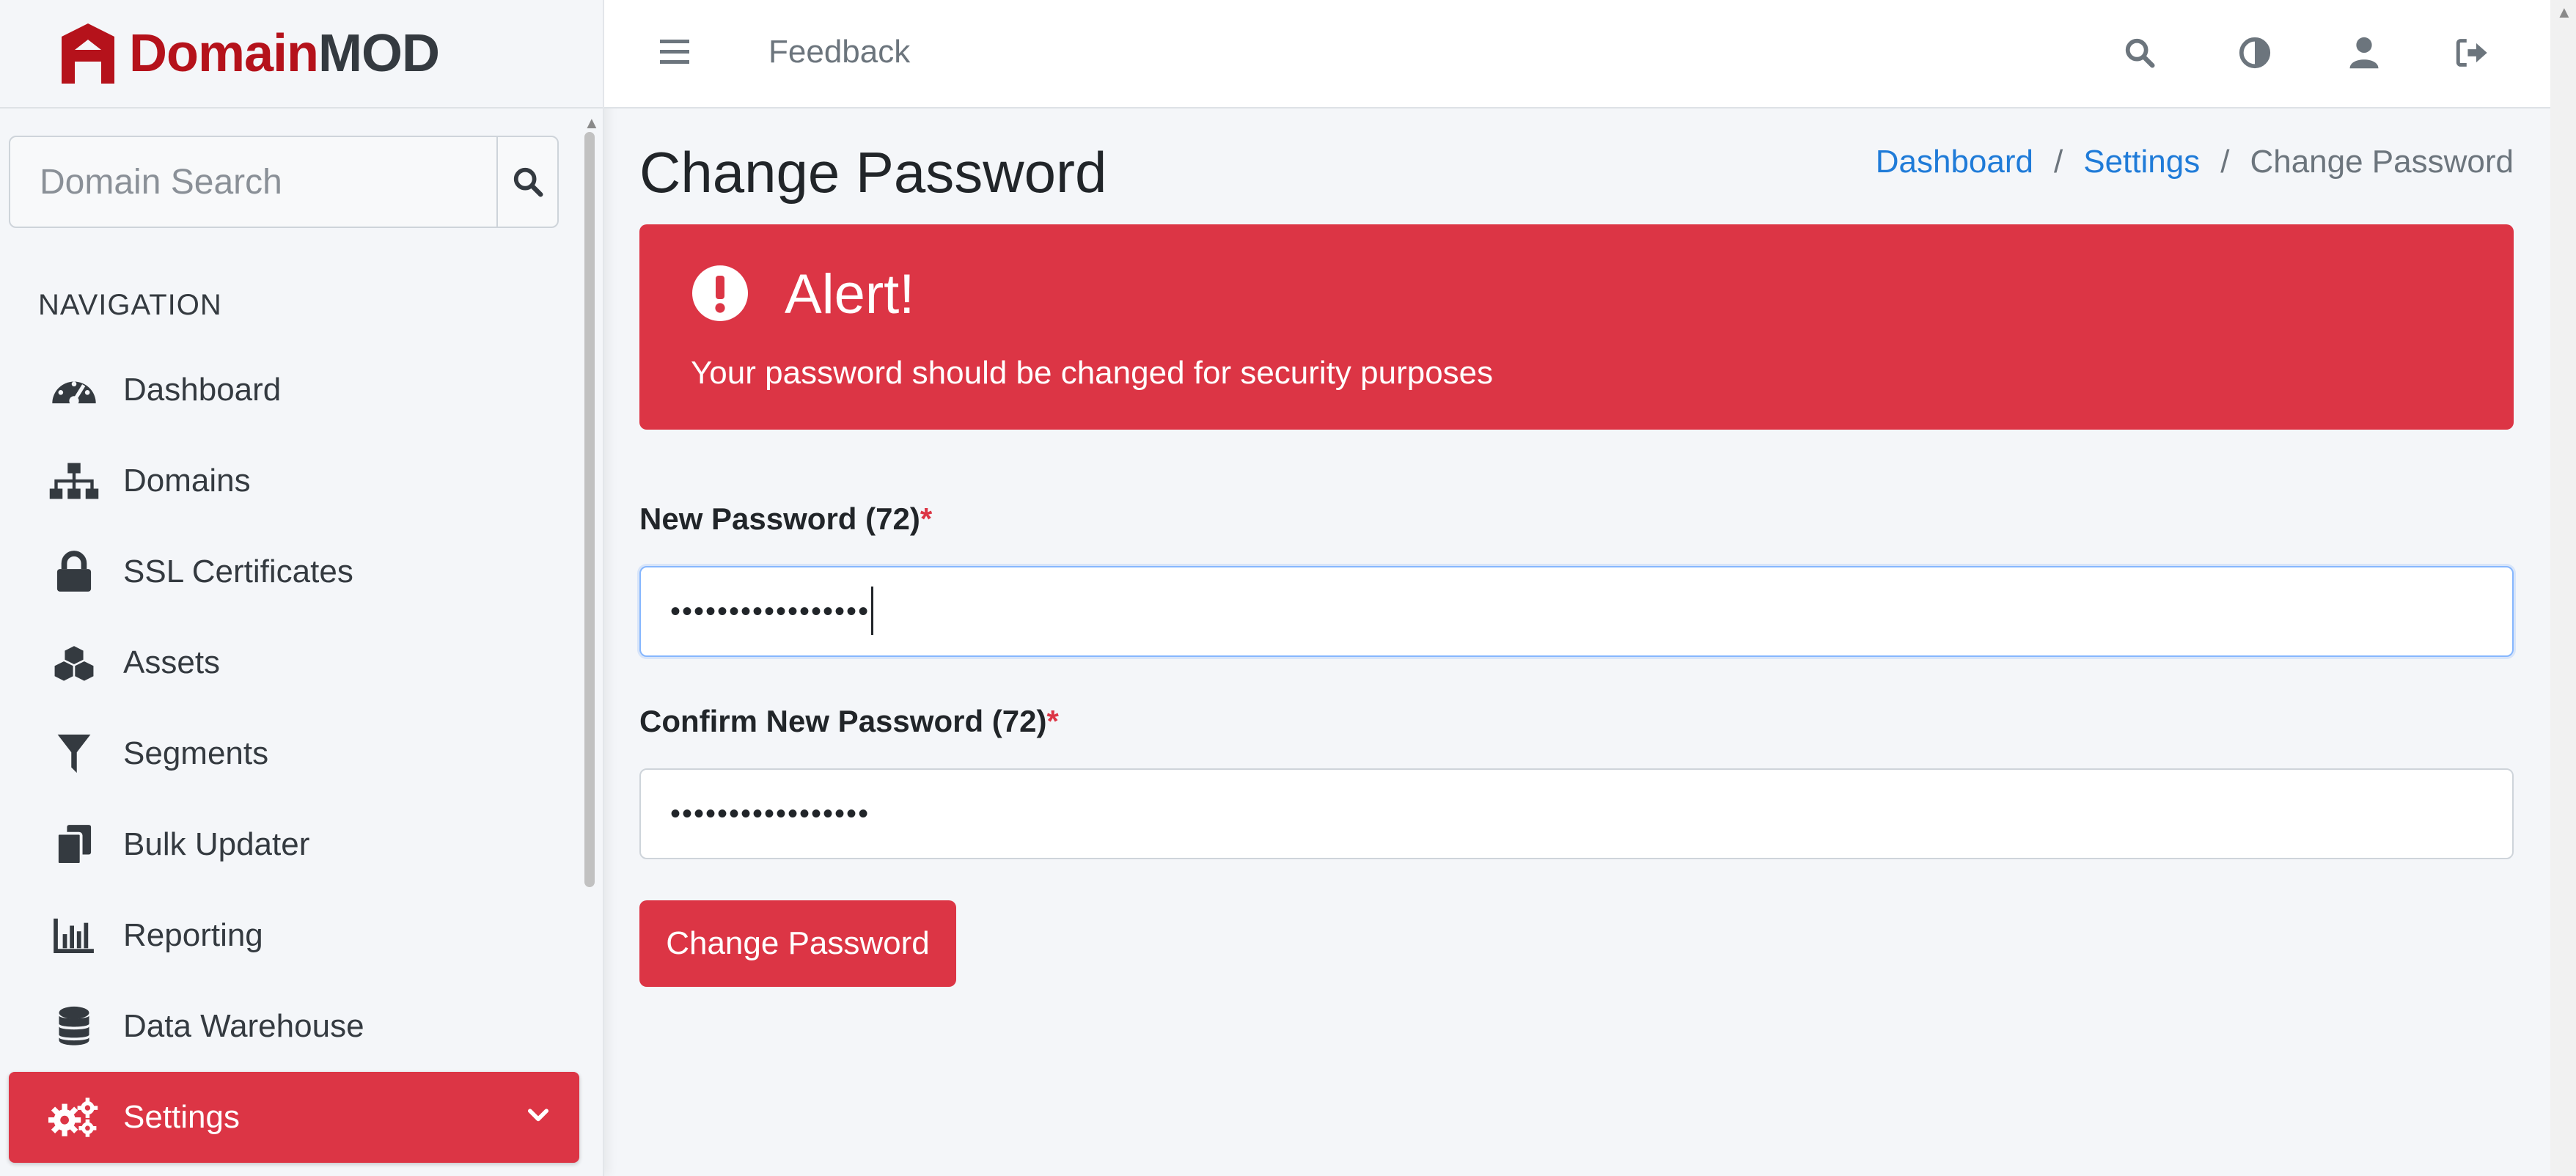  Describe the element at coordinates (1577, 55) in the screenshot. I see `top-navbar: Feedback` at that location.